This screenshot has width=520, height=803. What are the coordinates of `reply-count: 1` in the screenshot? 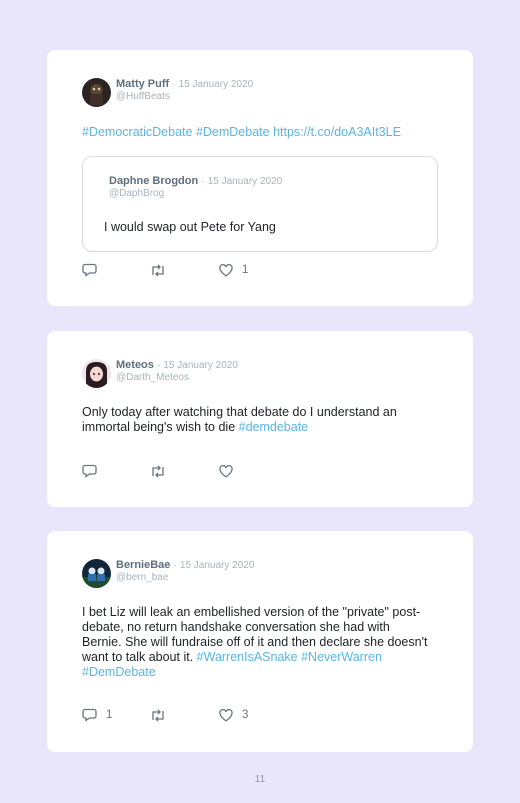 It's located at (109, 715).